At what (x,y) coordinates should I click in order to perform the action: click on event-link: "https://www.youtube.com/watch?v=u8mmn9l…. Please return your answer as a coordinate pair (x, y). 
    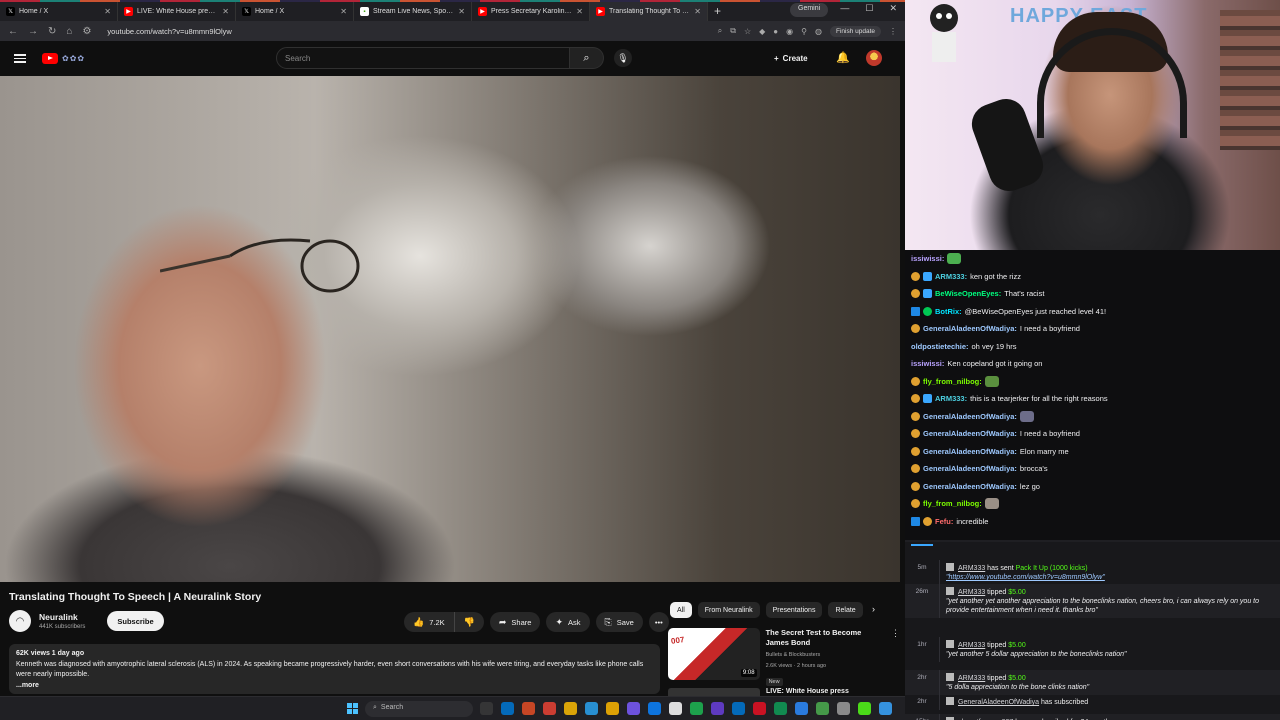
    Looking at the image, I should click on (1110, 577).